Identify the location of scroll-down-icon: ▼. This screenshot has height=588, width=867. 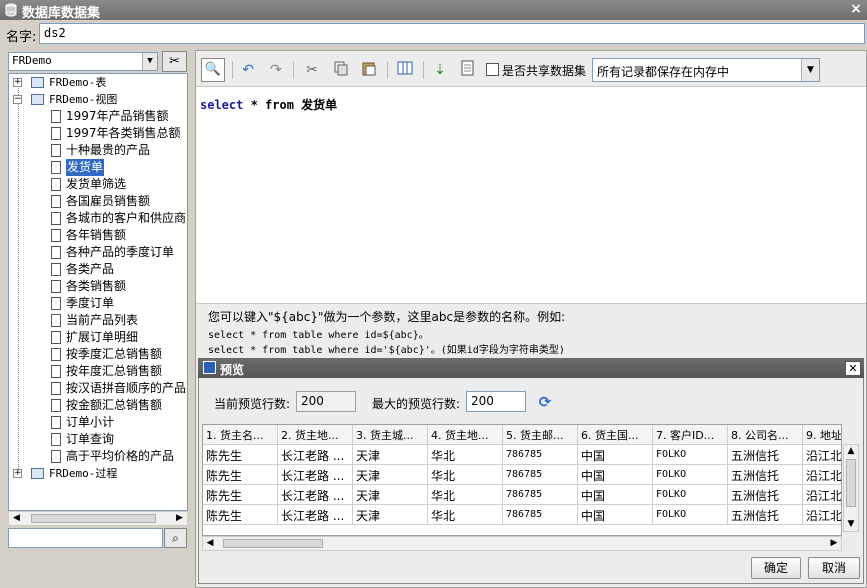
(851, 524).